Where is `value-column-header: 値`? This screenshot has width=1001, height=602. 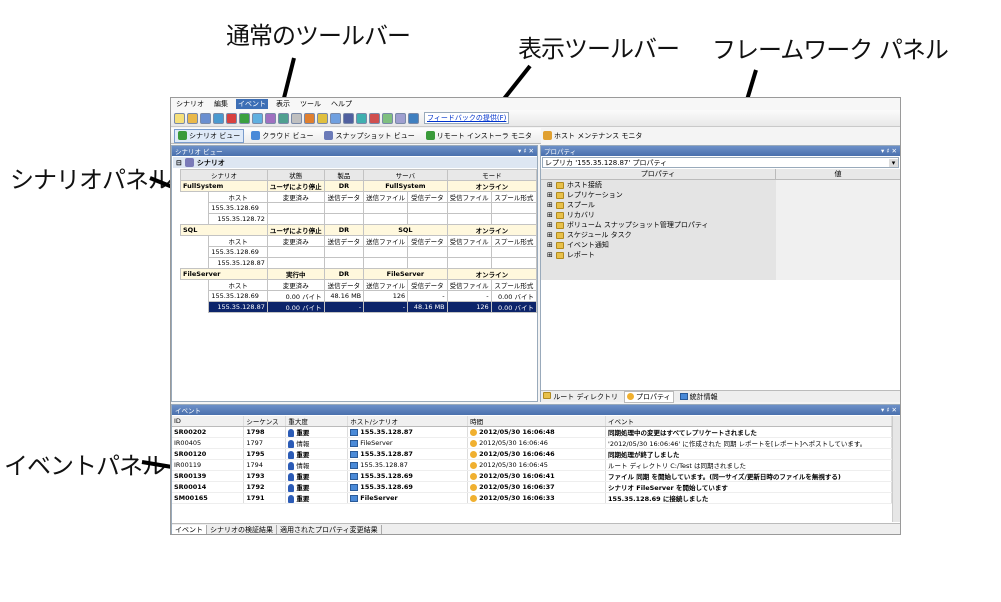
value-column-header: 値 is located at coordinates (838, 174).